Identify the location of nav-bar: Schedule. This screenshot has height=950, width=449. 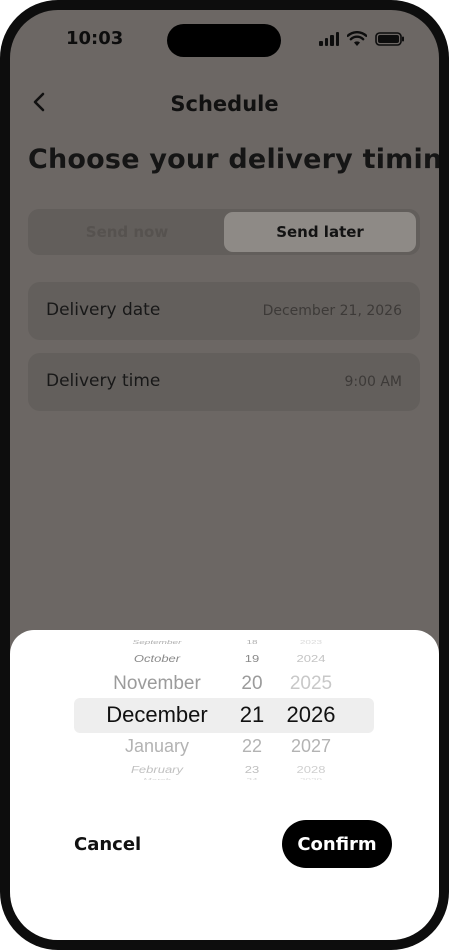
(224, 102).